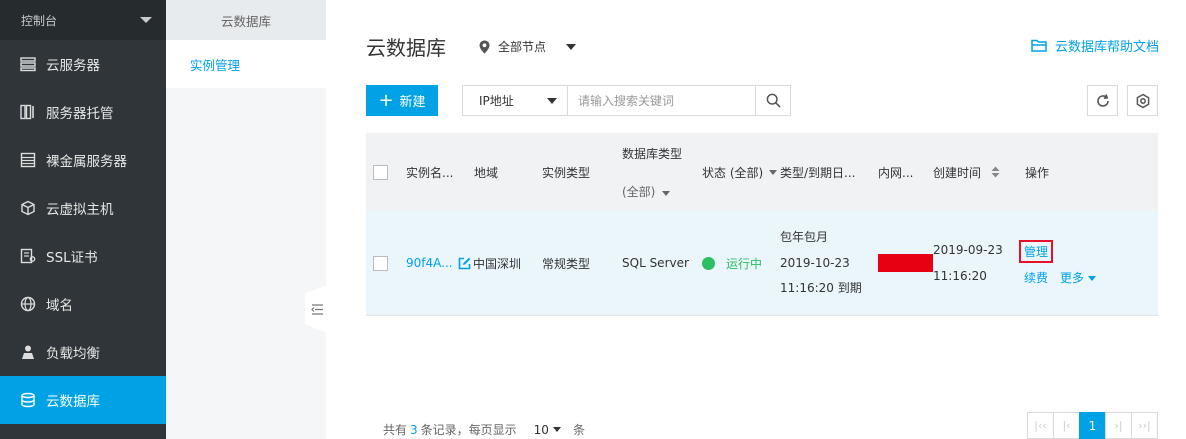  What do you see at coordinates (744, 263) in the screenshot?
I see `status-label: 运行中` at bounding box center [744, 263].